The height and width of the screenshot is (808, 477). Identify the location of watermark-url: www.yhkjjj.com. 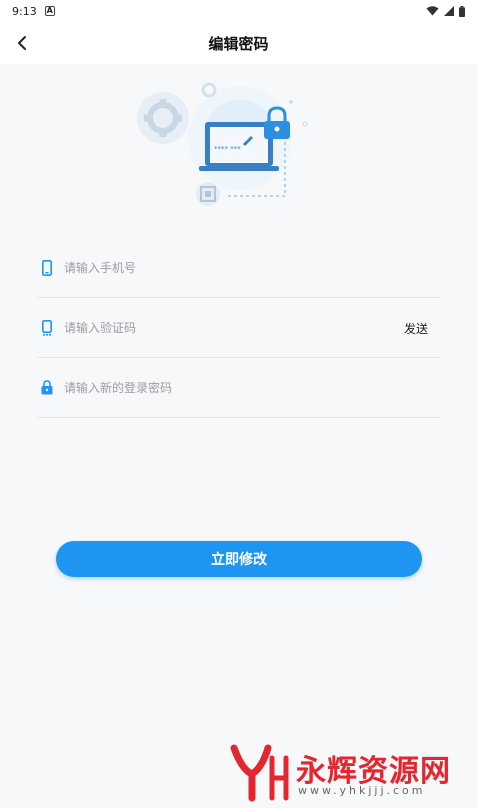
(362, 790).